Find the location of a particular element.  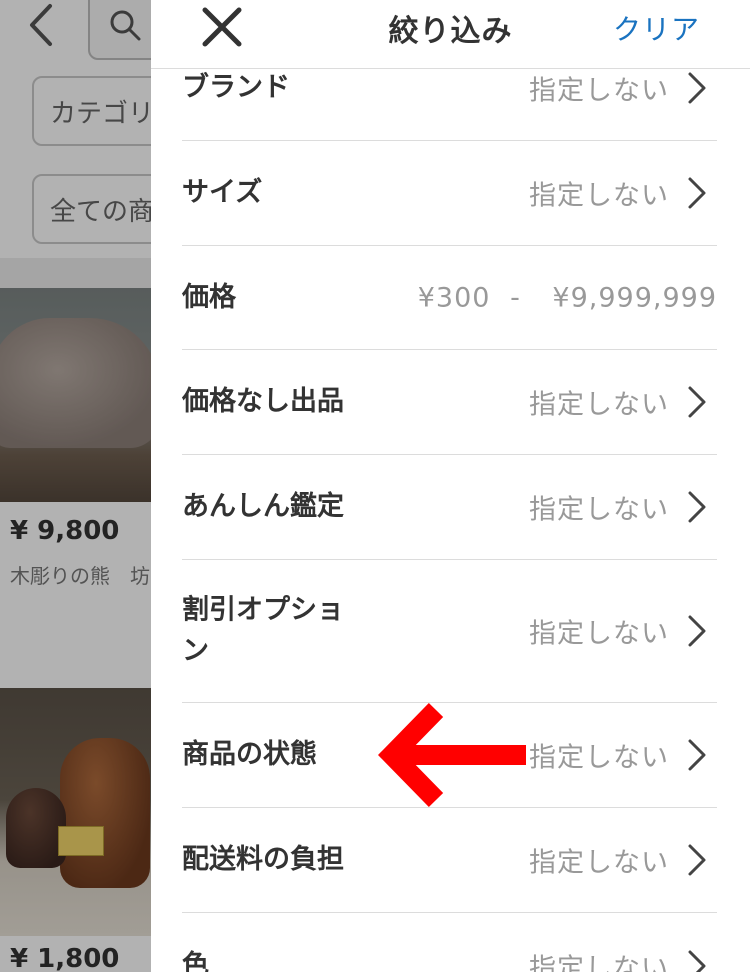

price-max: ¥9,999,999 is located at coordinates (634, 297).